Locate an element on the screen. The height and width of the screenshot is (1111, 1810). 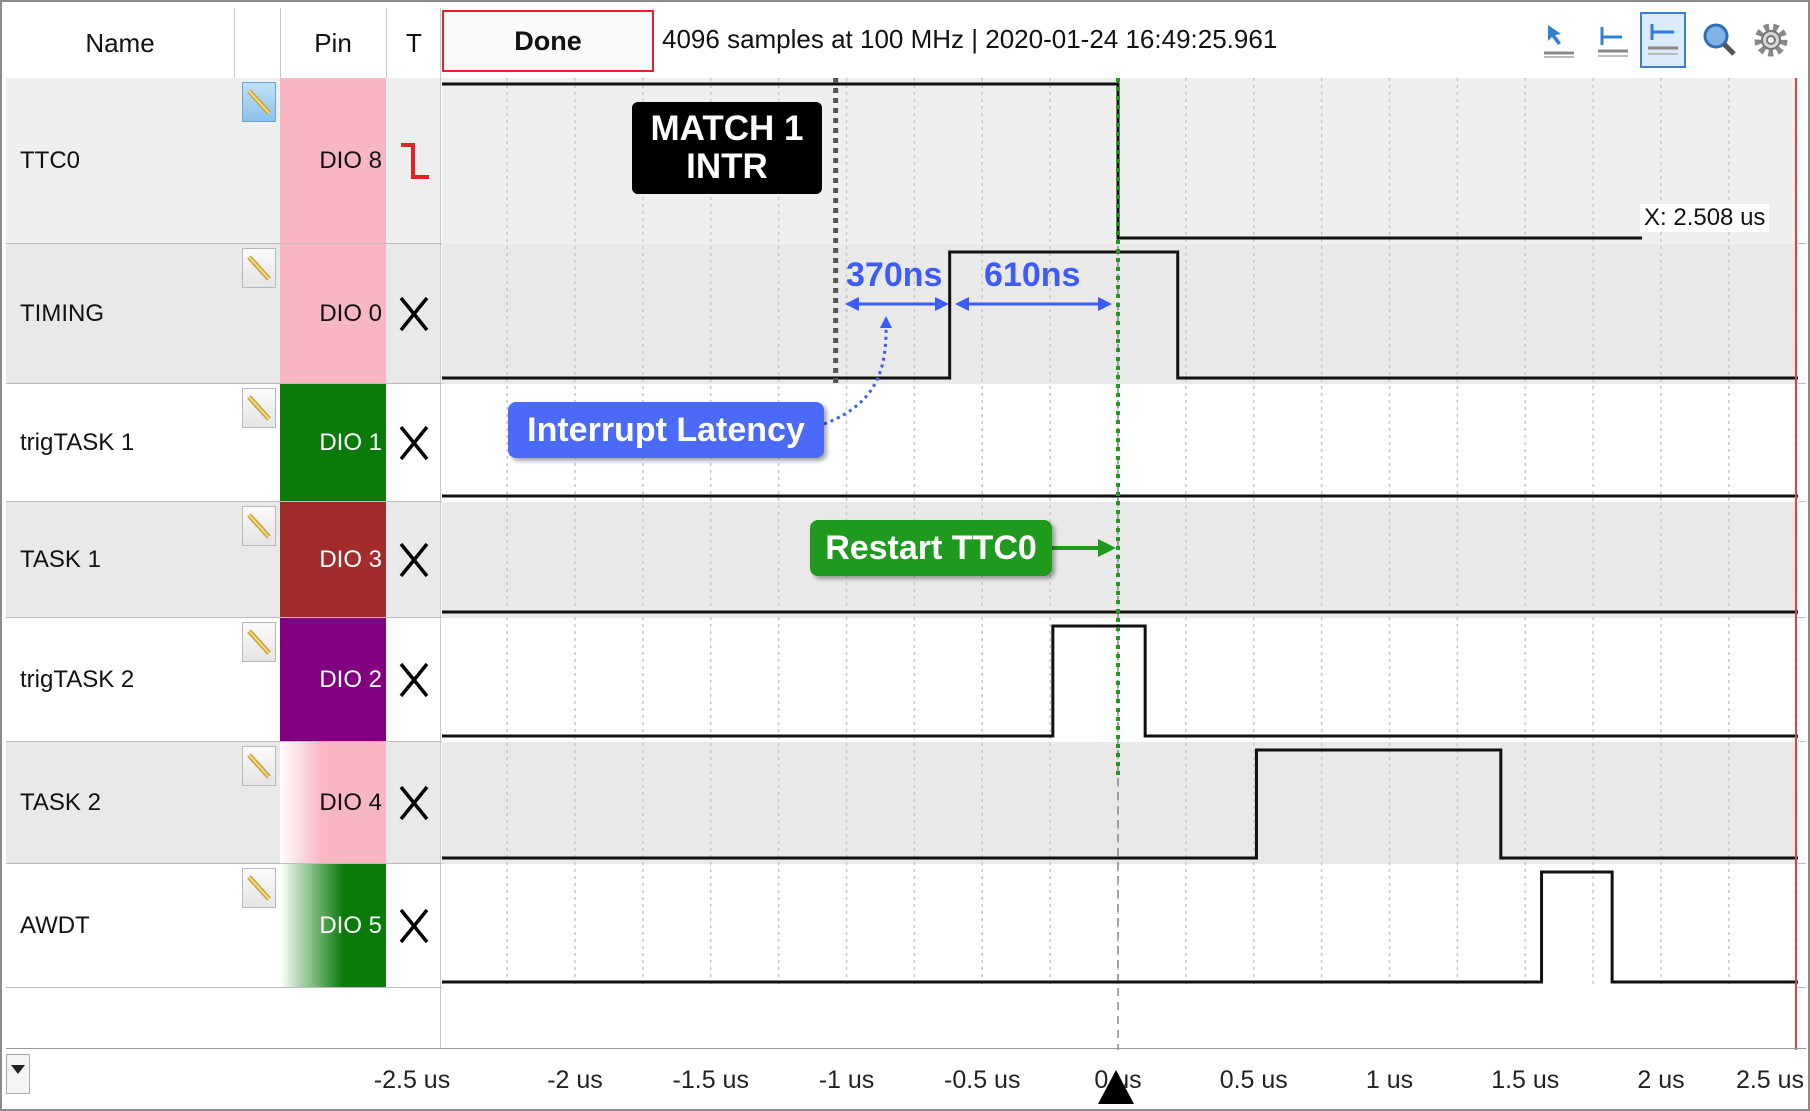
channel-name: TASK 1 is located at coordinates (120, 560).